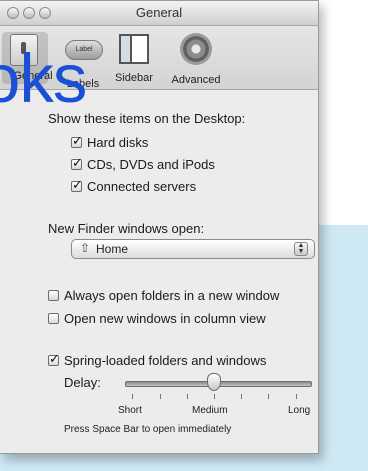  What do you see at coordinates (134, 78) in the screenshot?
I see `tab-sidebar-label: Sidebar` at bounding box center [134, 78].